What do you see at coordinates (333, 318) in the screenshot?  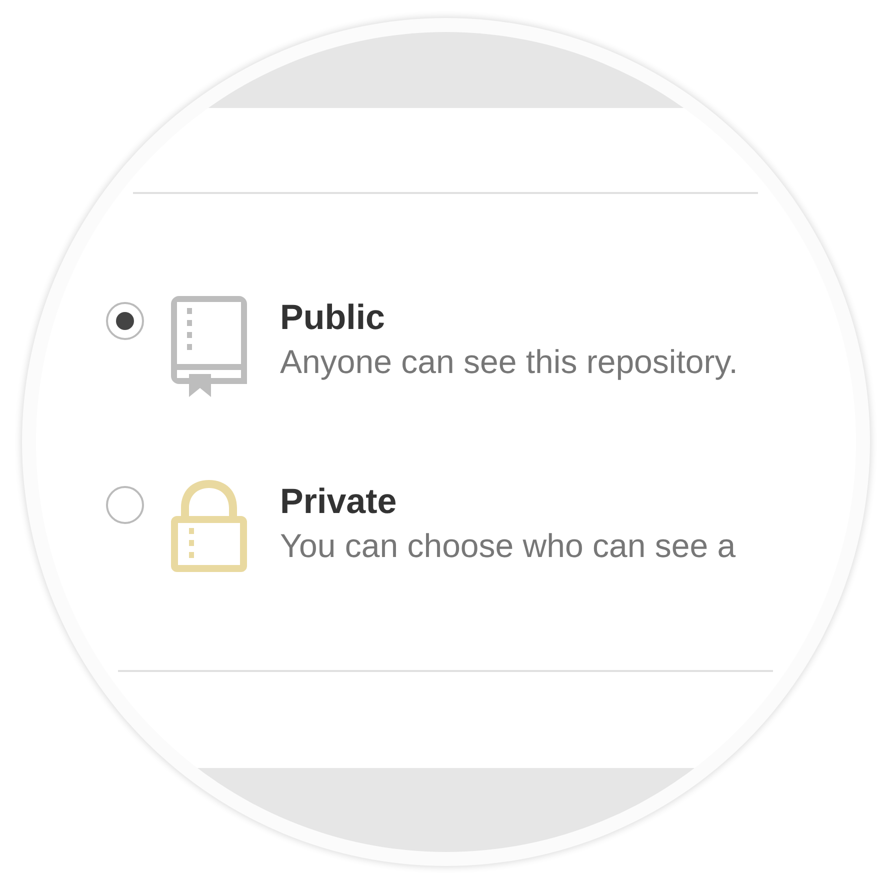 I see `option-title: Public` at bounding box center [333, 318].